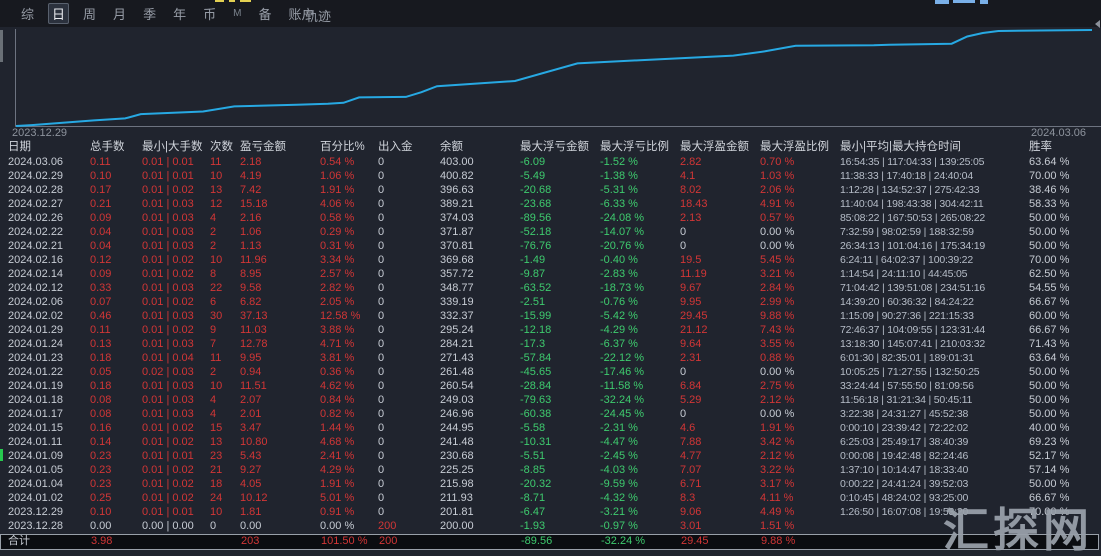 The image size is (1101, 556). What do you see at coordinates (251, 470) in the screenshot?
I see `cell: 9.27` at bounding box center [251, 470].